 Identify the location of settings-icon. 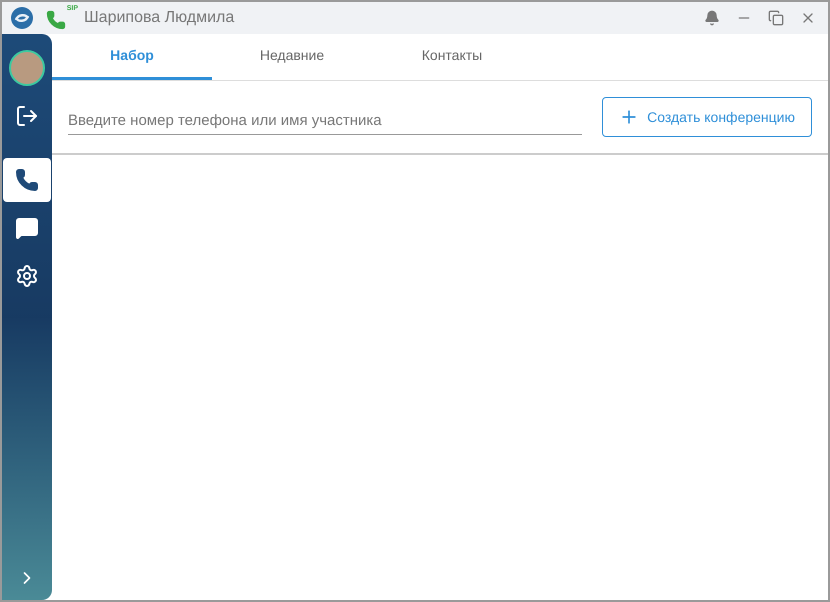
(27, 276).